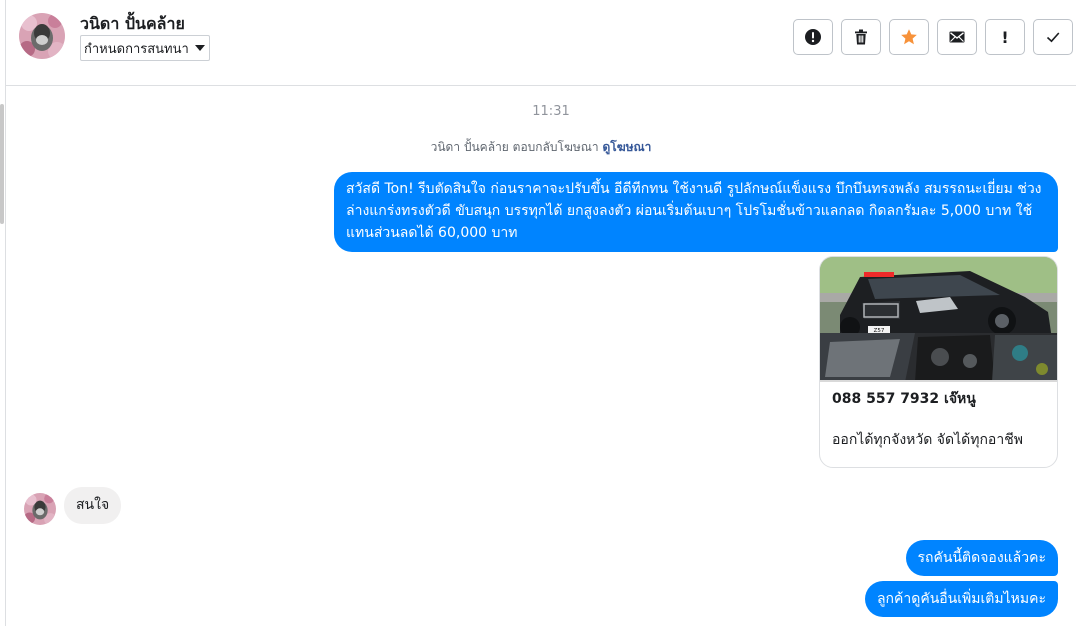  I want to click on assign-conversation-dropdown: กำหนดการสนทนา, so click(145, 48).